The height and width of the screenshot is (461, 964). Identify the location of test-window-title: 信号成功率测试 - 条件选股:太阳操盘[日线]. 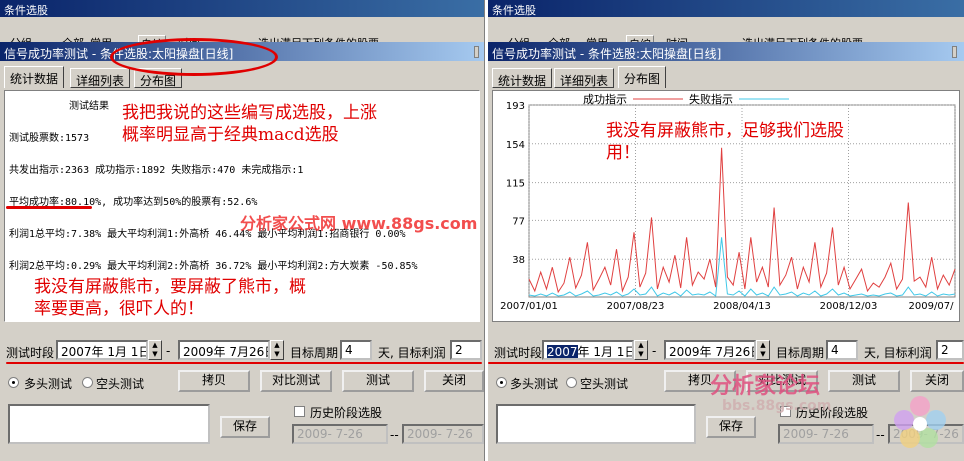
(726, 51).